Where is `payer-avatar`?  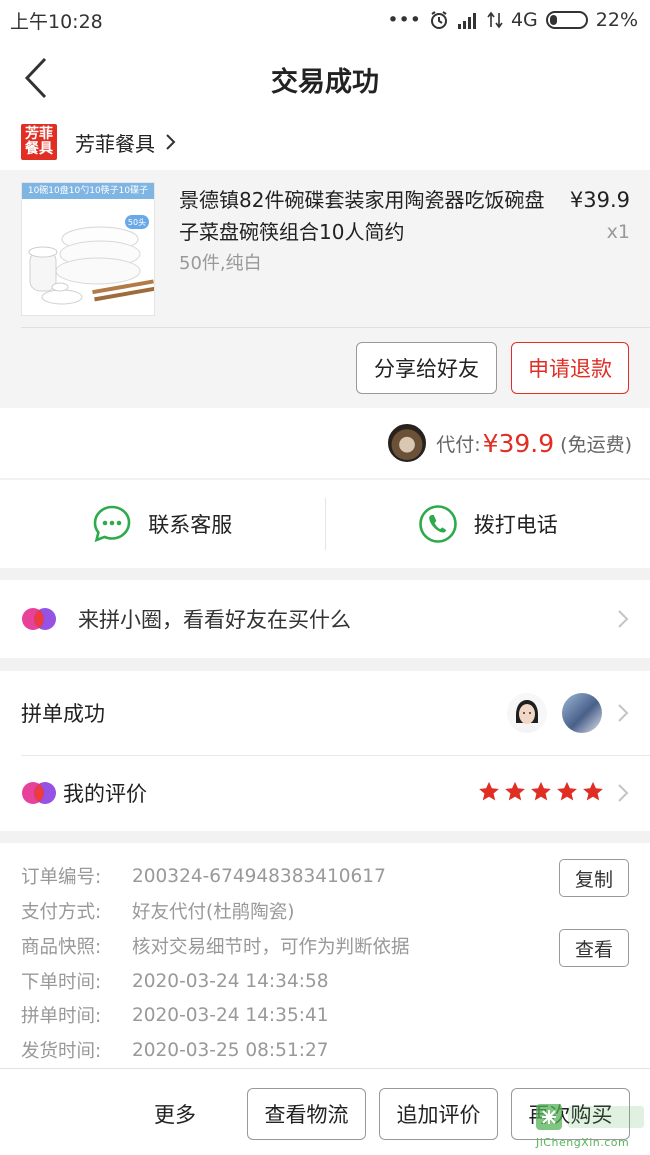
payer-avatar is located at coordinates (407, 443).